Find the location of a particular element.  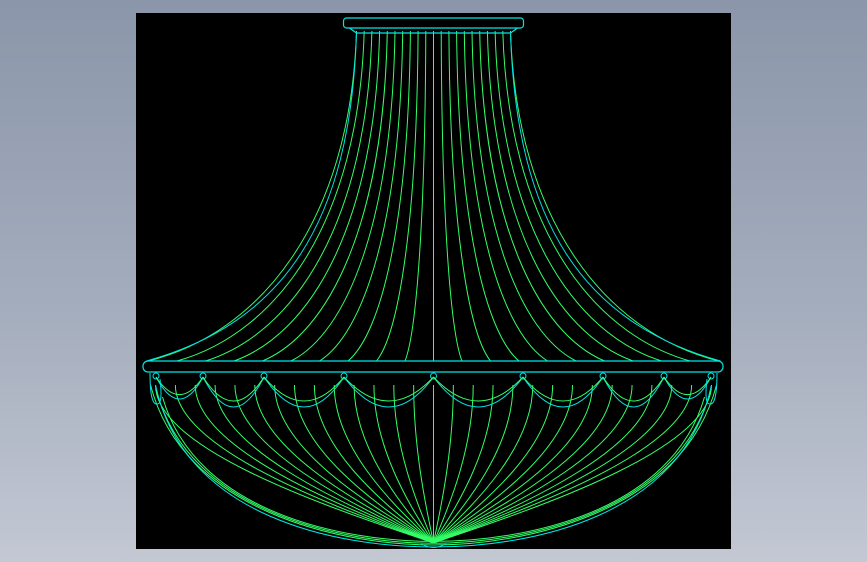

shade-silhouette-left is located at coordinates (251, 197).